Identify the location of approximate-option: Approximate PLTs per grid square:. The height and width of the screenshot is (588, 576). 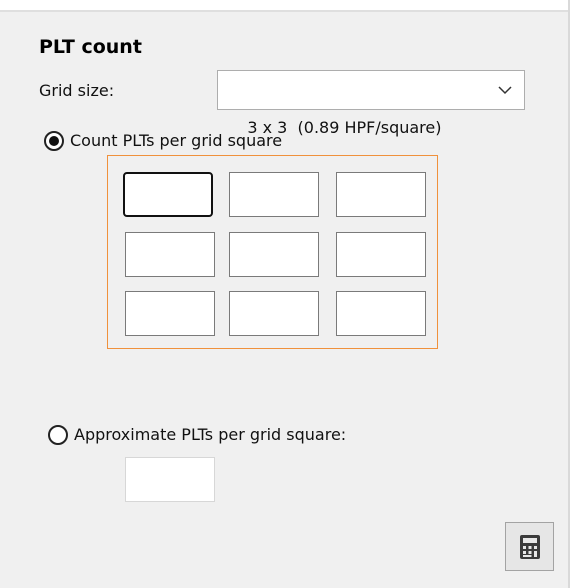
(197, 435).